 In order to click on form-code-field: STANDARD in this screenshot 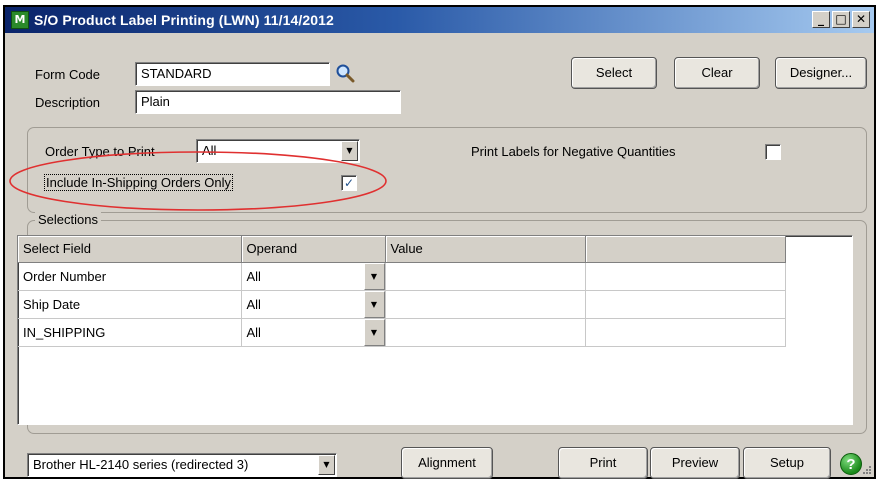, I will do `click(232, 74)`.